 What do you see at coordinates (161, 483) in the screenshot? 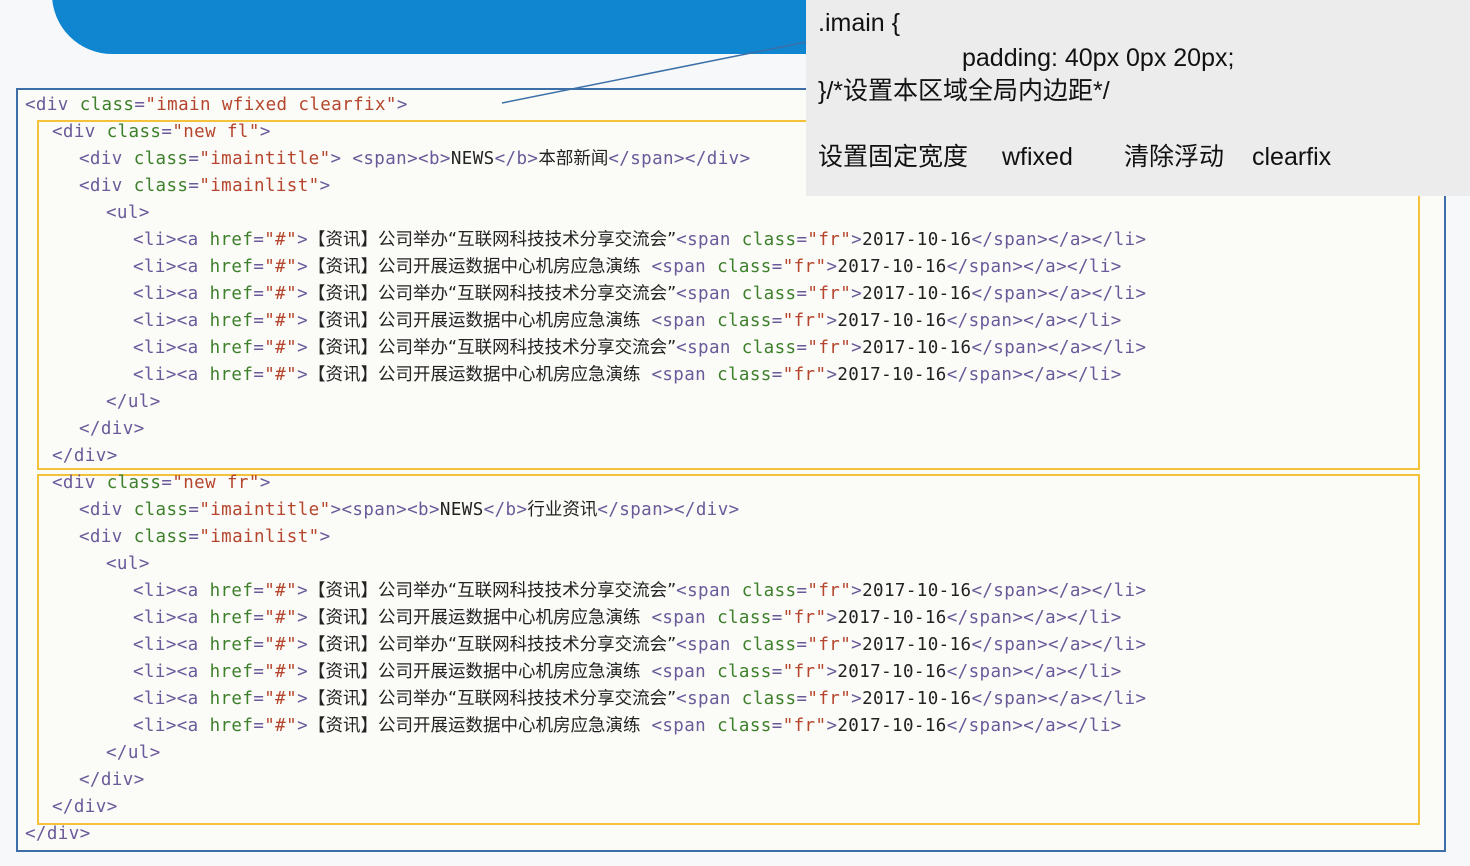
I see `code-block-open: <div class="new fr">` at bounding box center [161, 483].